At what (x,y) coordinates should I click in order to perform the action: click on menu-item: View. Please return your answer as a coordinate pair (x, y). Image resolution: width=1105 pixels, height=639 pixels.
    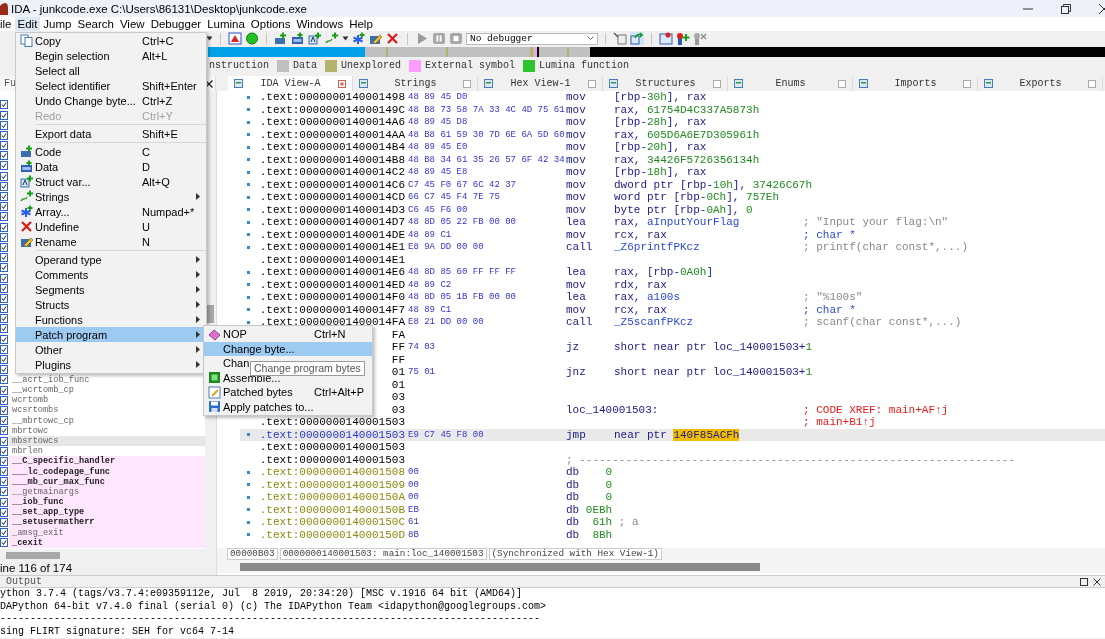
    Looking at the image, I should click on (132, 24).